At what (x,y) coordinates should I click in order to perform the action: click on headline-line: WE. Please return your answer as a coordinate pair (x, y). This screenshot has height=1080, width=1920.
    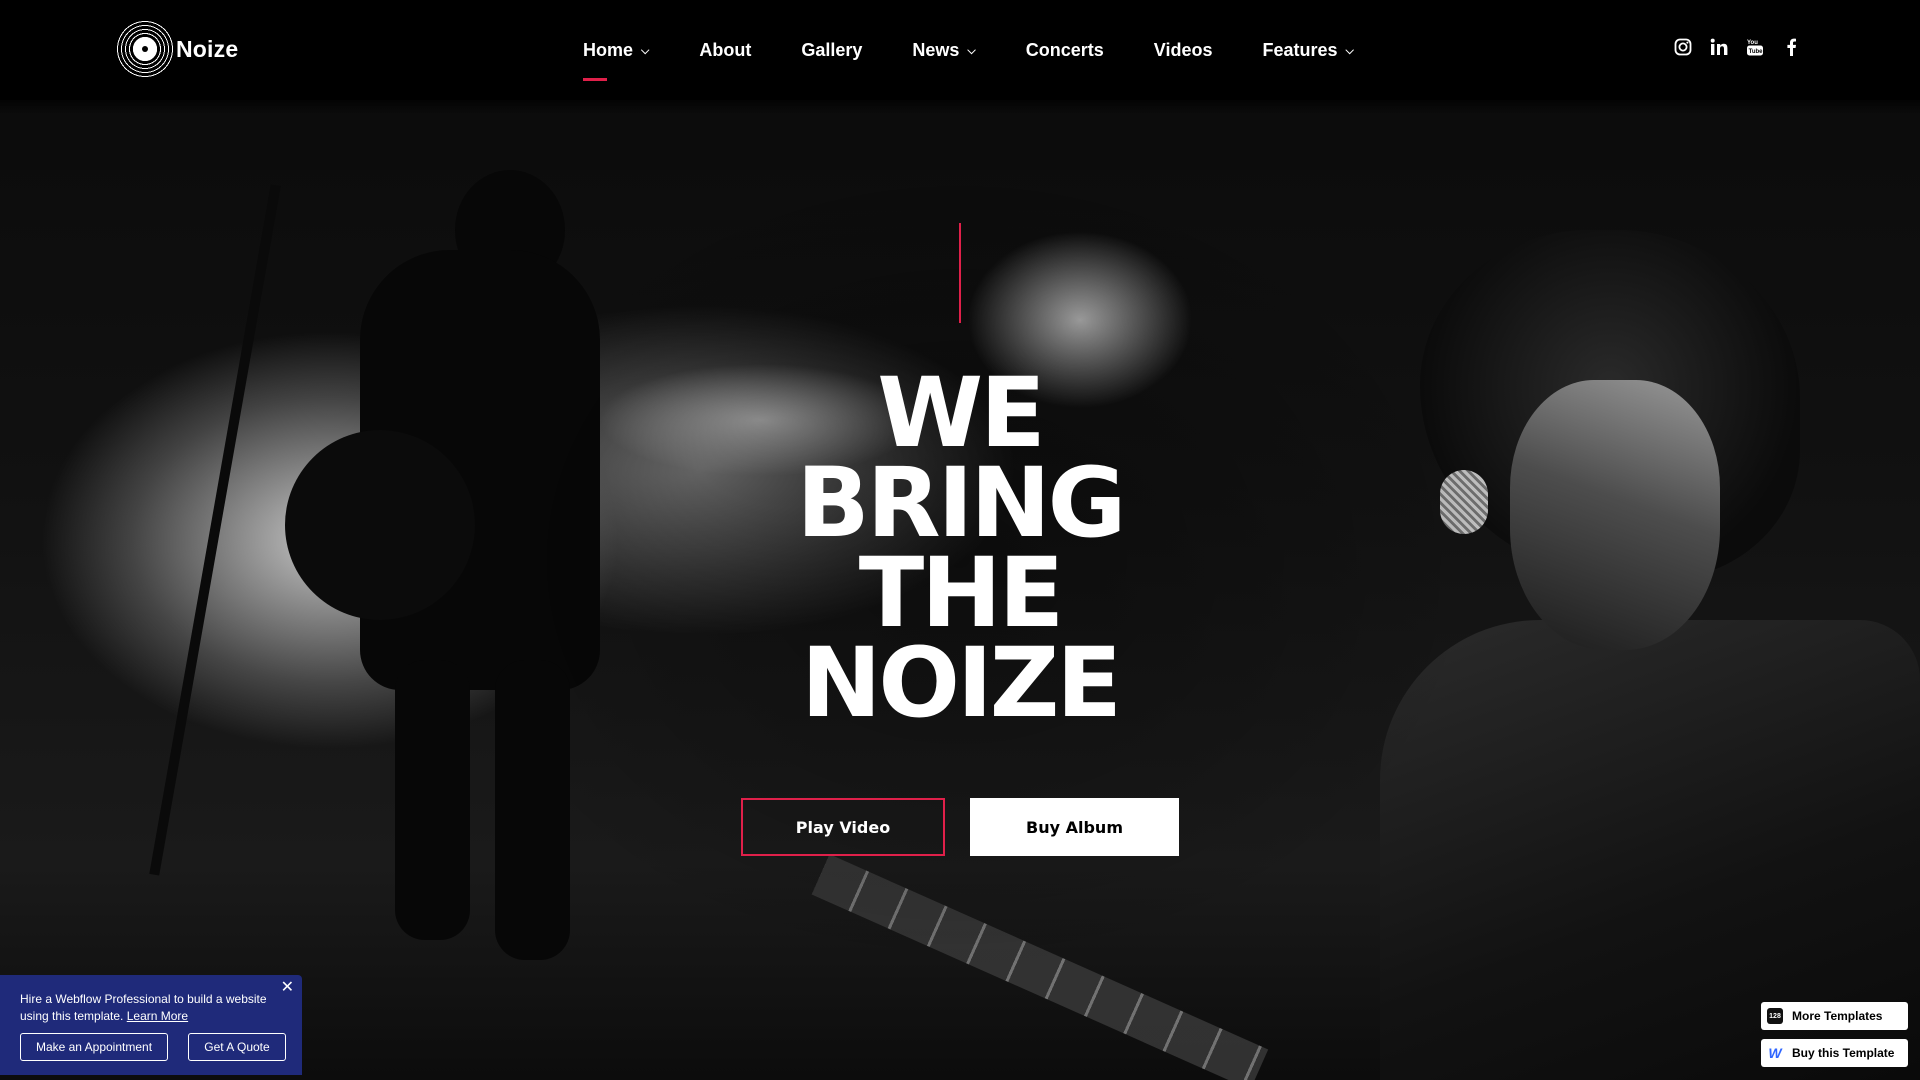
    Looking at the image, I should click on (961, 413).